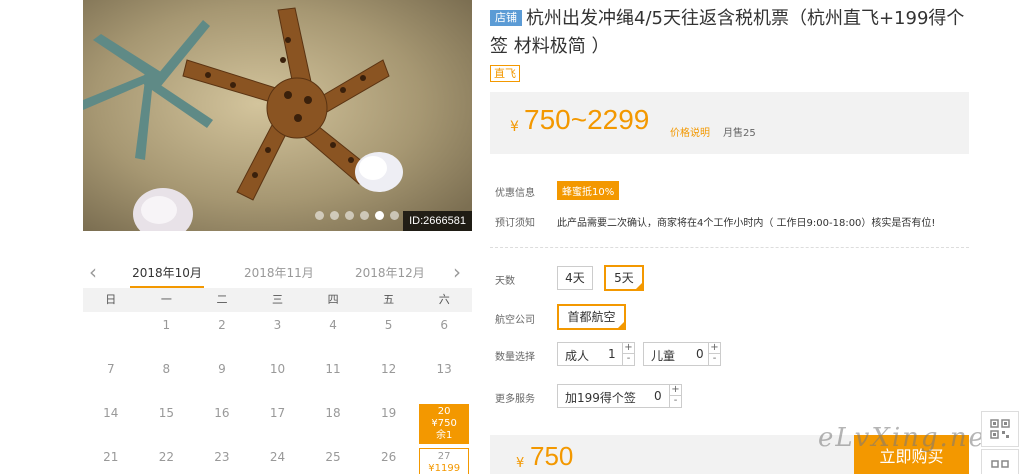  I want to click on calendar-day: 25, so click(333, 457).